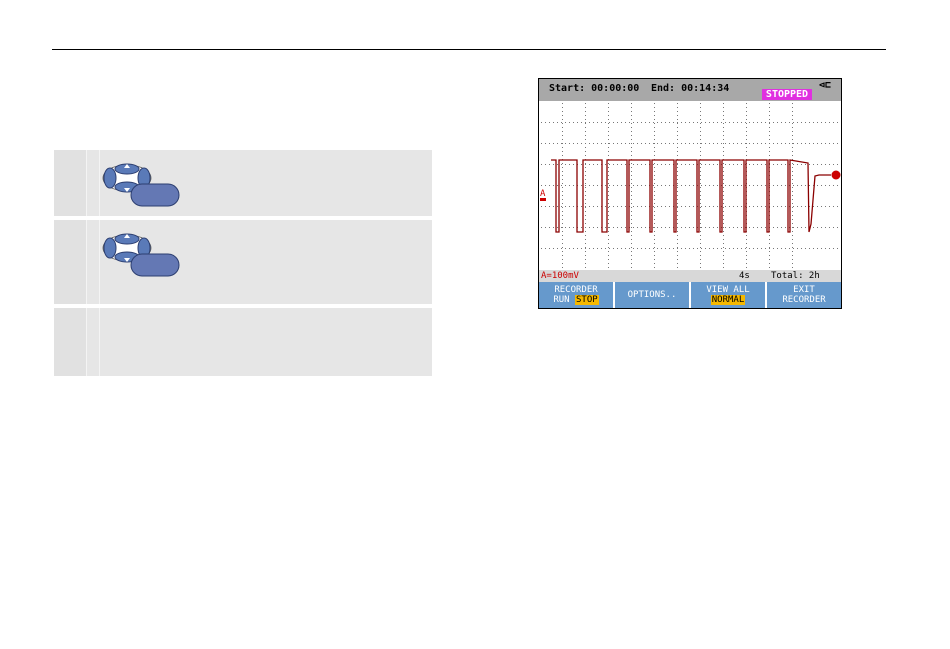 The width and height of the screenshot is (950, 649). Describe the element at coordinates (543, 199) in the screenshot. I see `ground-marker` at that location.